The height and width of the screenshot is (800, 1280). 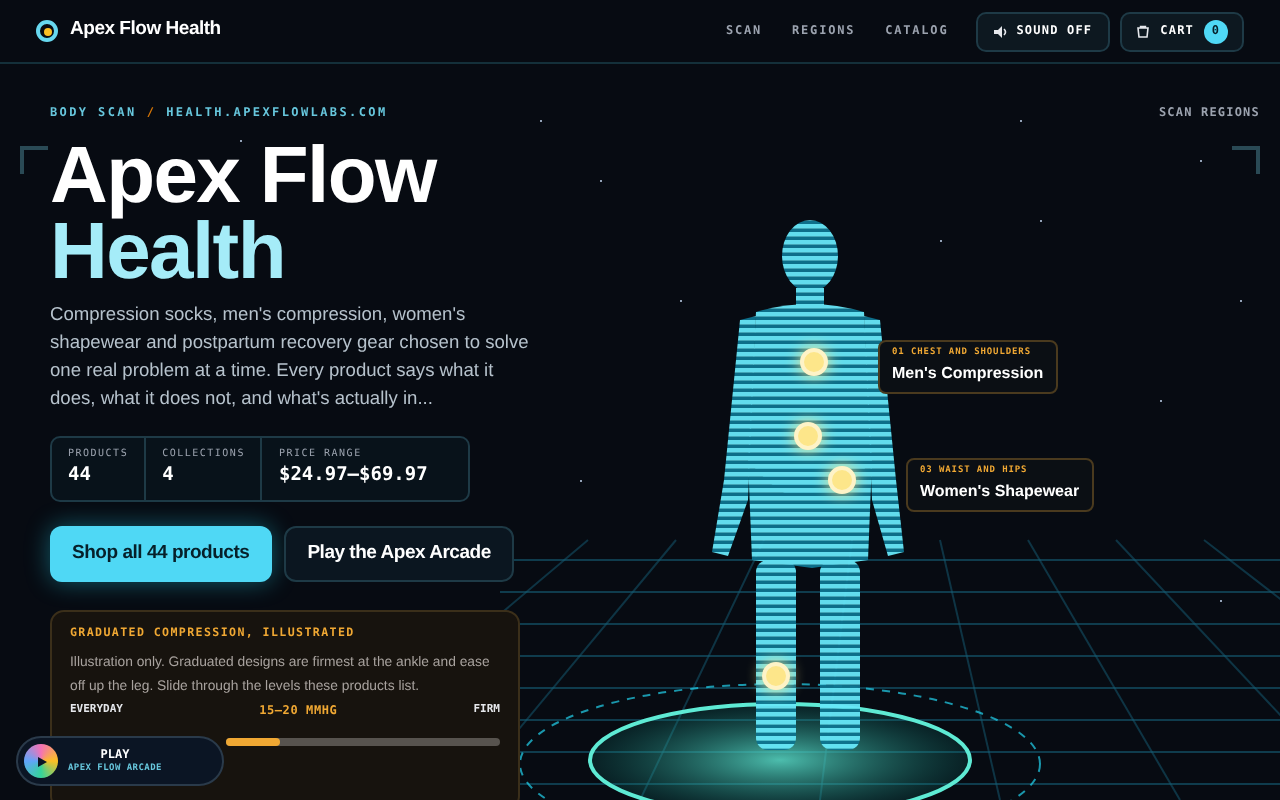 I want to click on stat-value: 4, so click(x=169, y=476).